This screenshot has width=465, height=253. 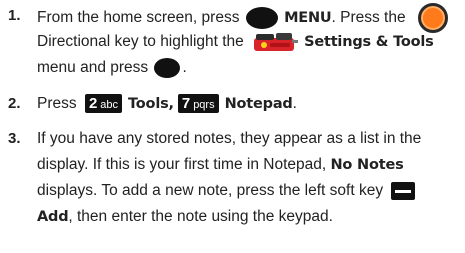 I want to click on key-2-abc-icon: 2 abc, so click(x=103, y=104).